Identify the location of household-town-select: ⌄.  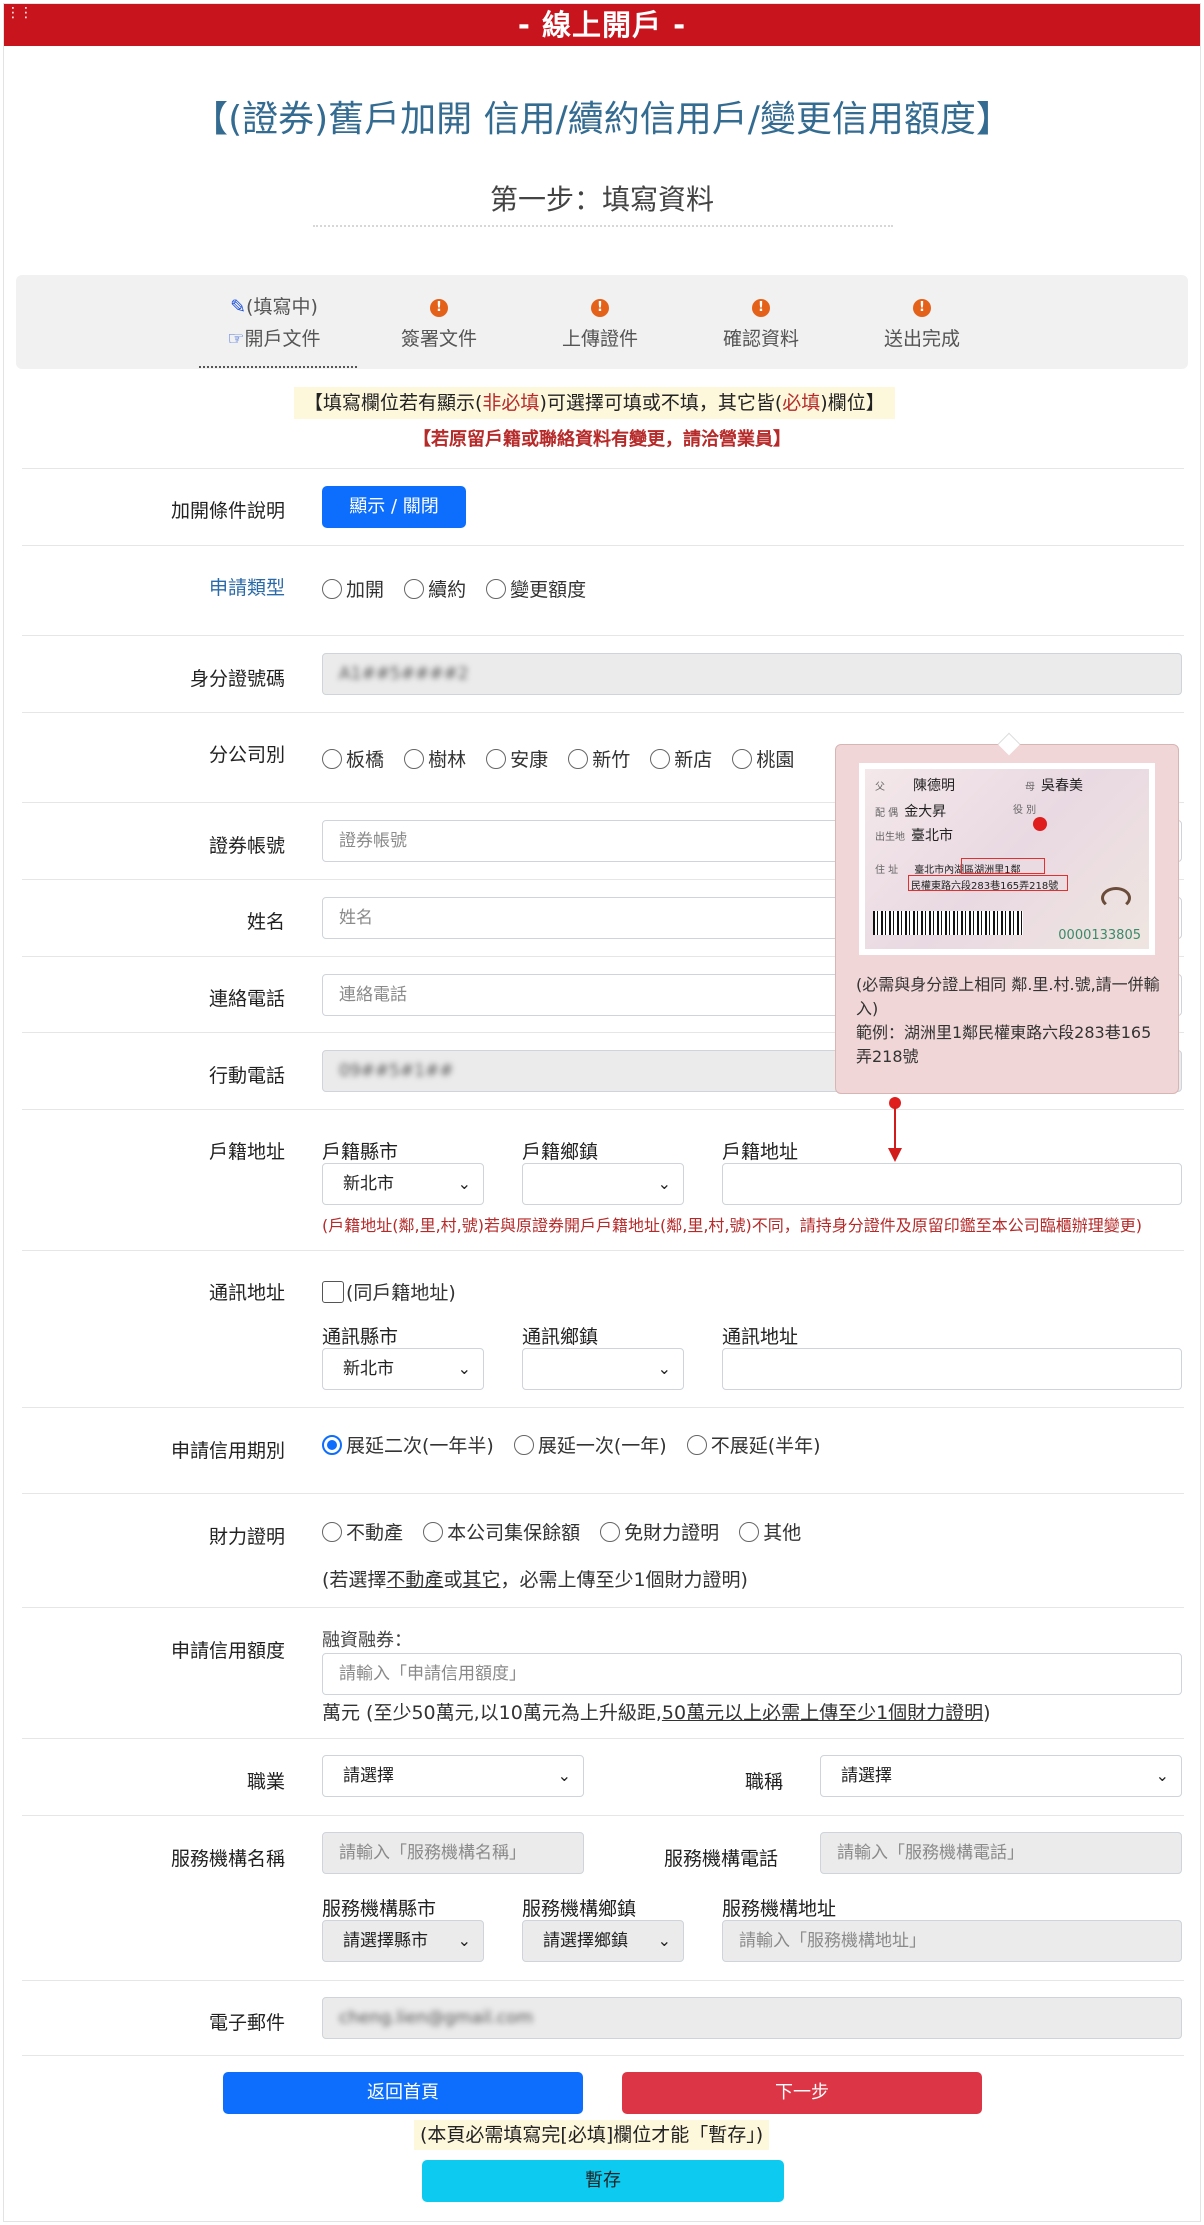
(603, 1184).